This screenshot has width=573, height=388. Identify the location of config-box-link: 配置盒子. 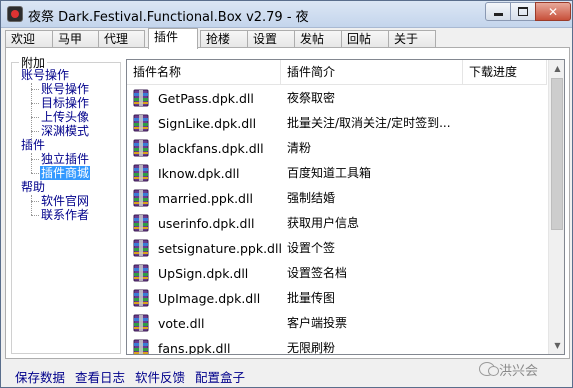
(220, 376).